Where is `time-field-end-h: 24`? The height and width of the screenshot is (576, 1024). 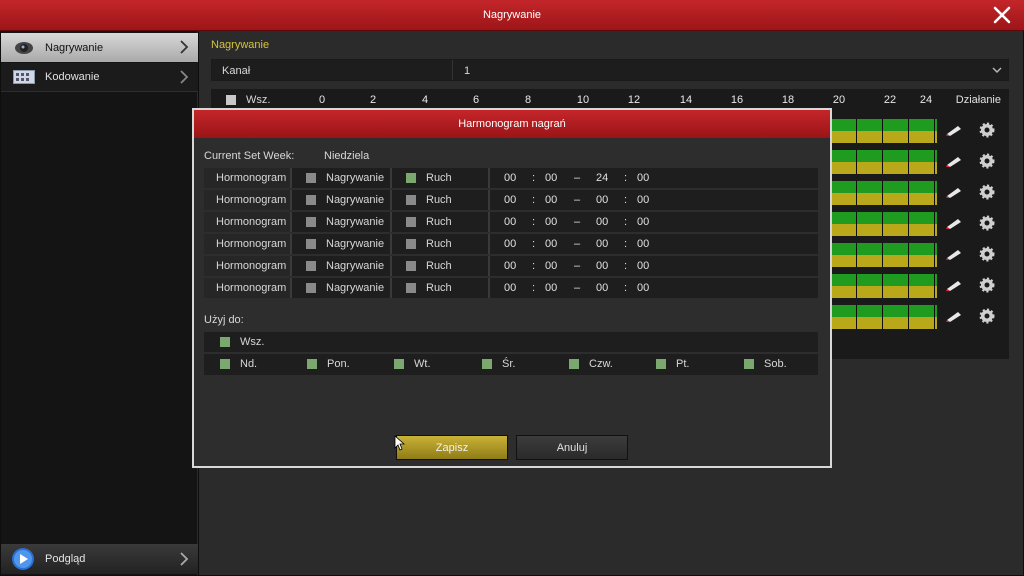
time-field-end-h: 24 is located at coordinates (602, 178).